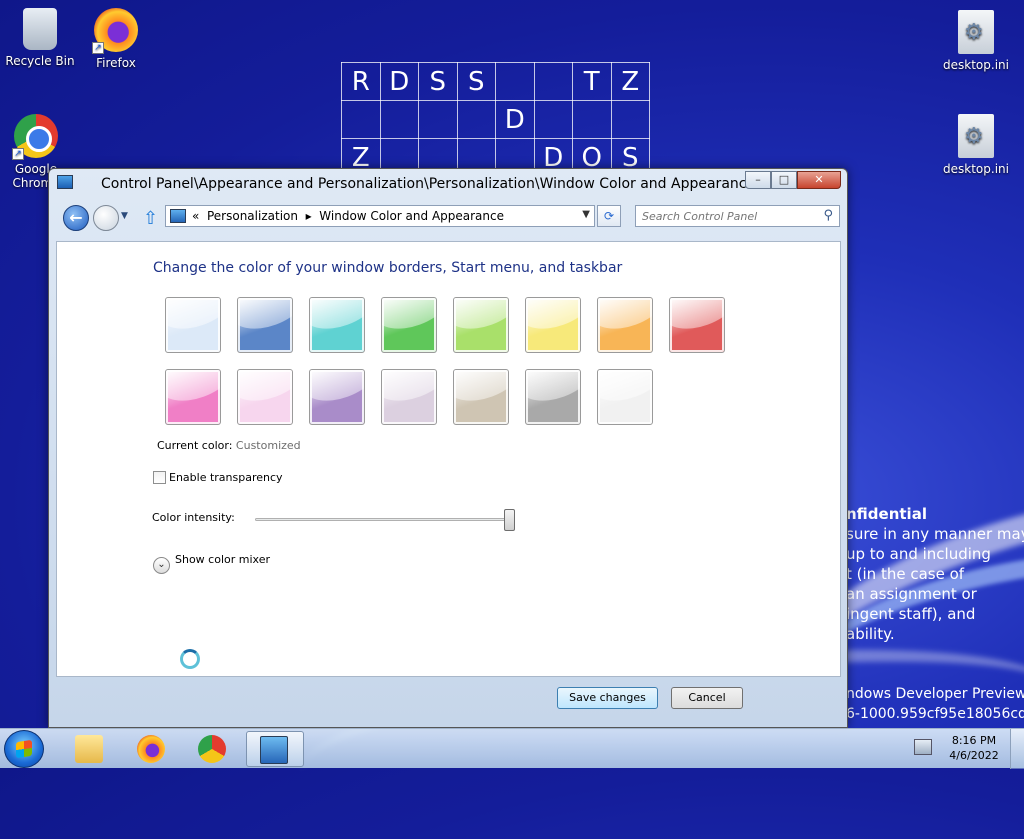 This screenshot has height=839, width=1024. What do you see at coordinates (265, 325) in the screenshot?
I see `color-swatch-twilight` at bounding box center [265, 325].